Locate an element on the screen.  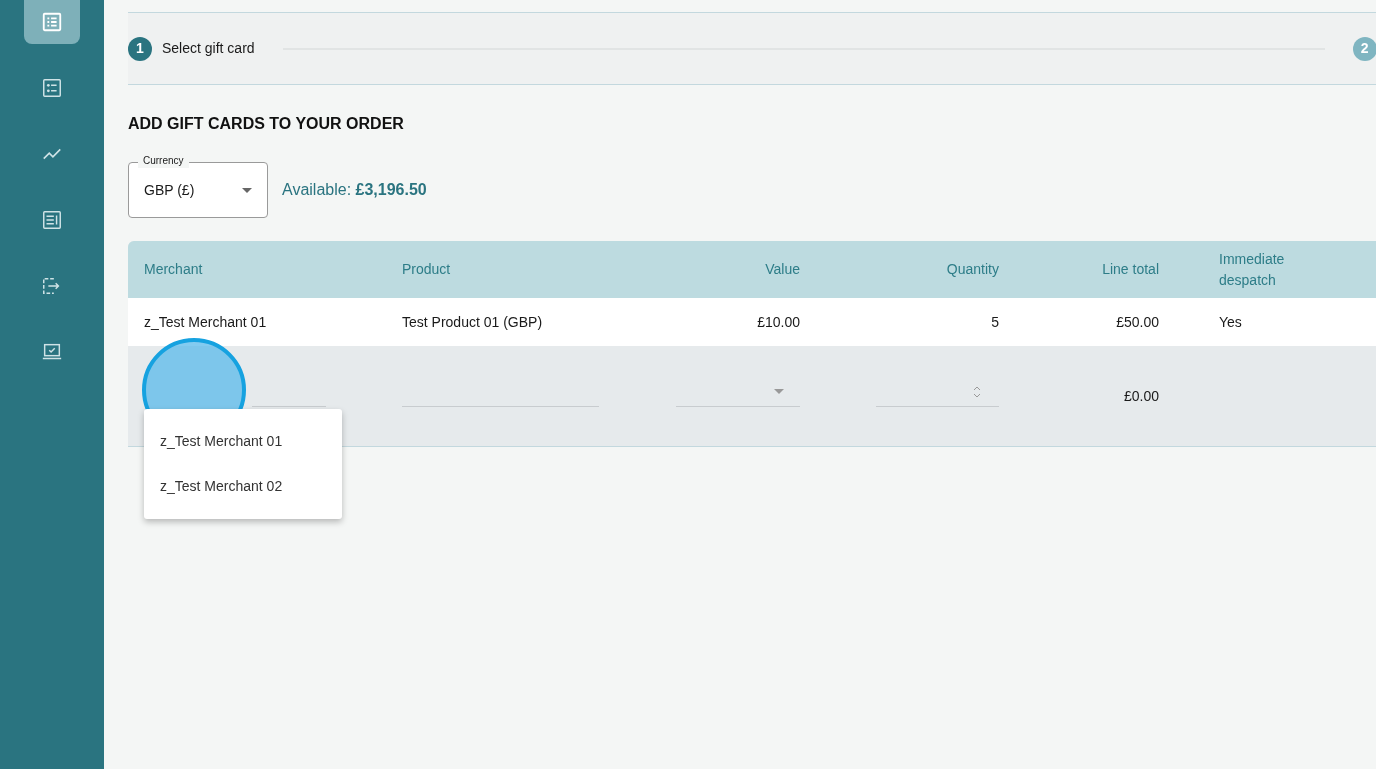
column-header: Line total is located at coordinates (1130, 269).